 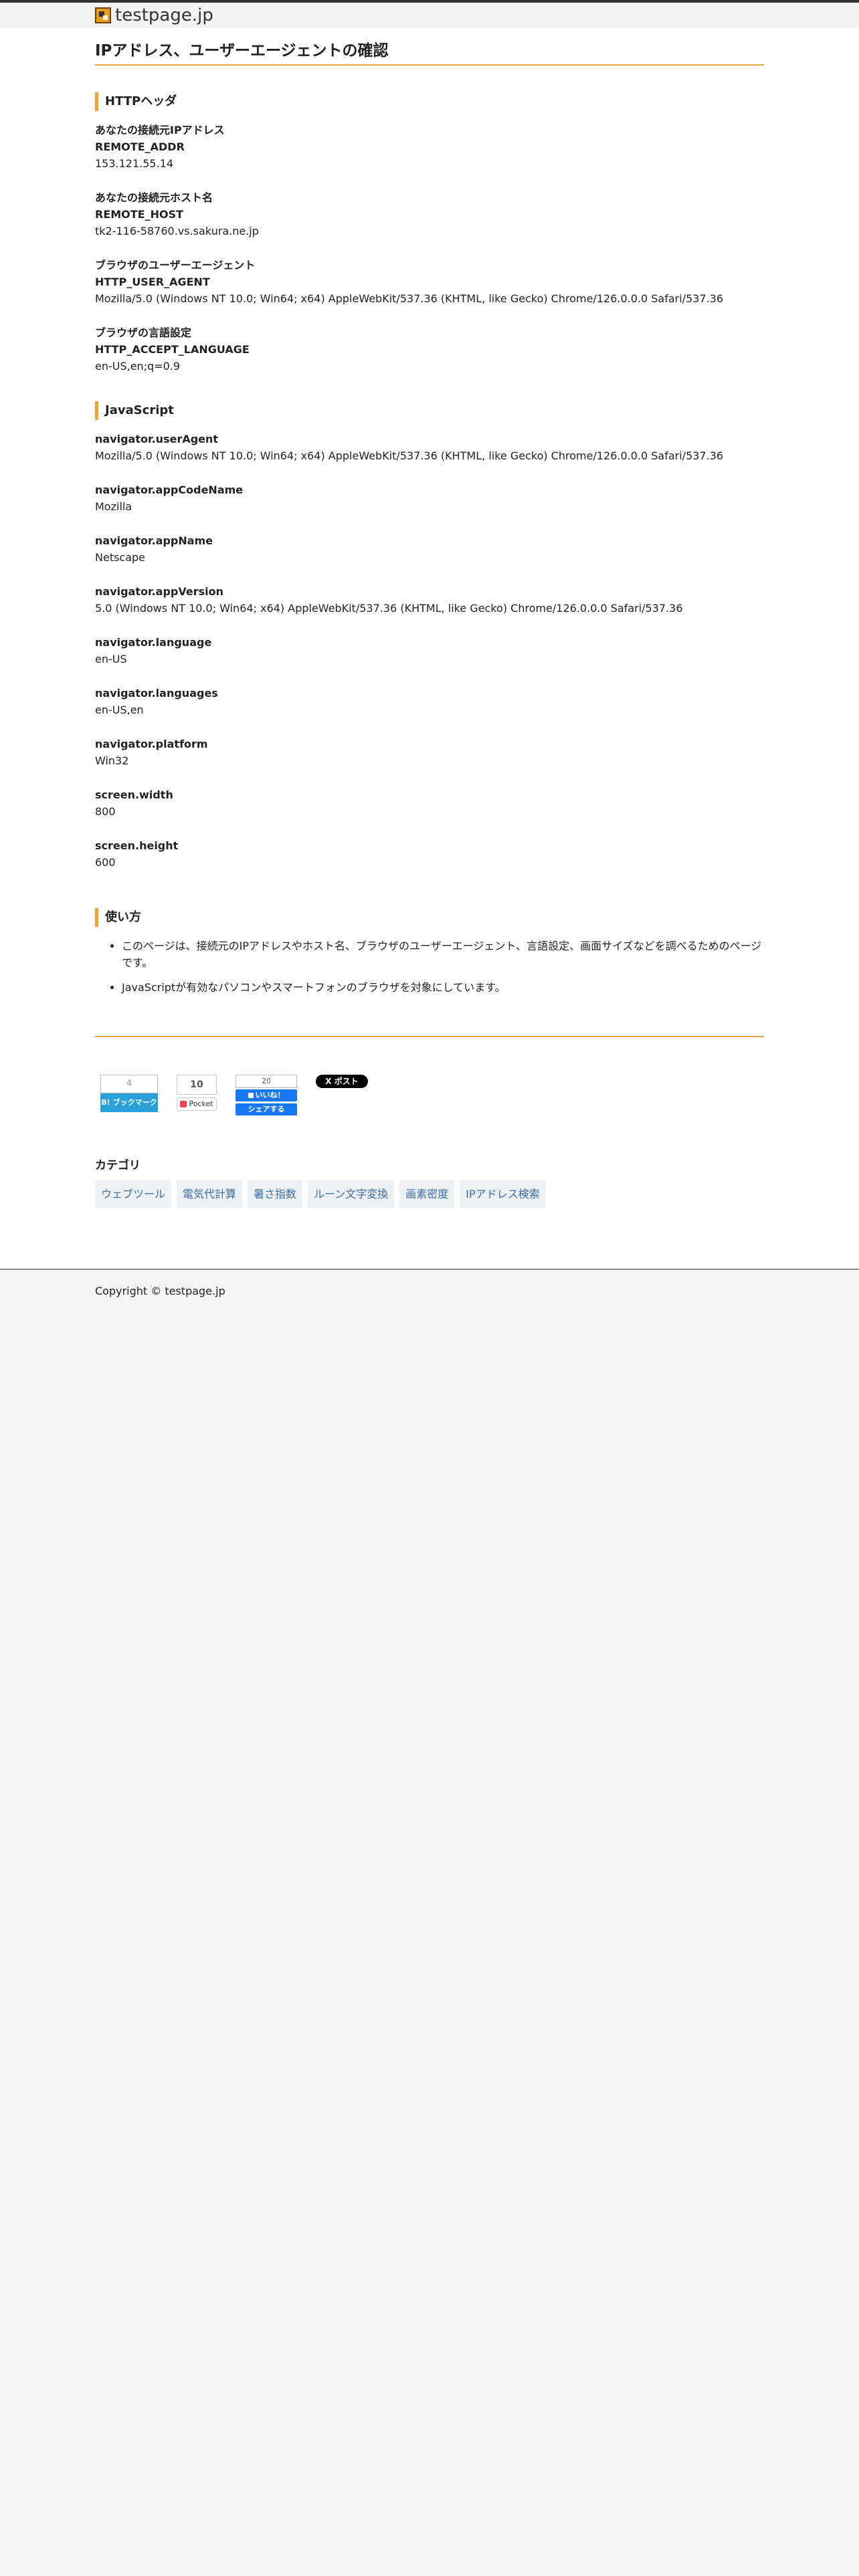 What do you see at coordinates (201, 1103) in the screenshot?
I see `pocket-label: Pocket` at bounding box center [201, 1103].